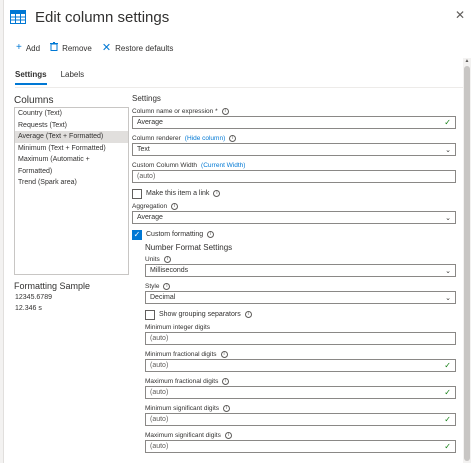 The width and height of the screenshot is (474, 463). Describe the element at coordinates (71, 126) in the screenshot. I see `list-item: Requests (Text)` at that location.